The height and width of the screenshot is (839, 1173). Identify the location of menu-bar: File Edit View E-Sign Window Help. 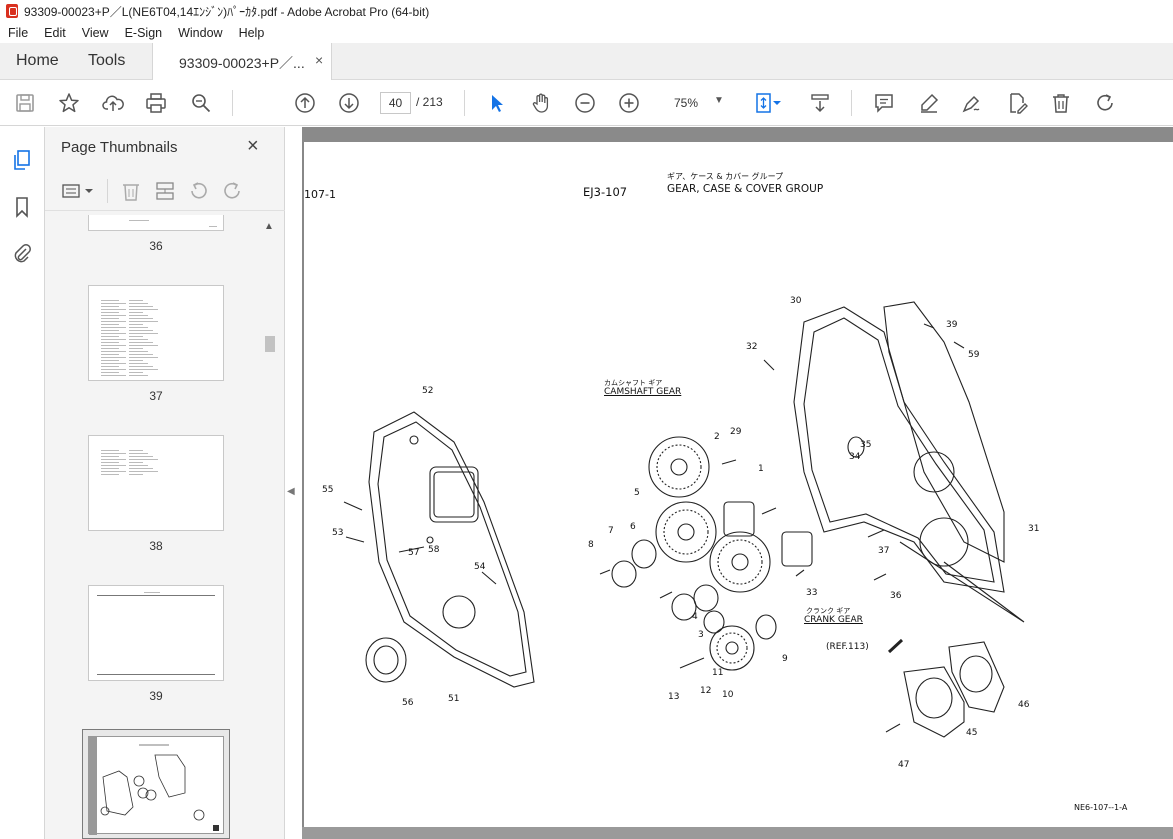
(586, 32).